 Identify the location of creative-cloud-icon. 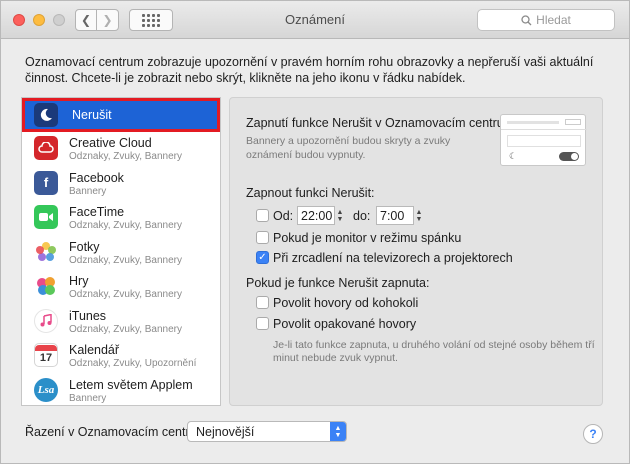
(46, 148).